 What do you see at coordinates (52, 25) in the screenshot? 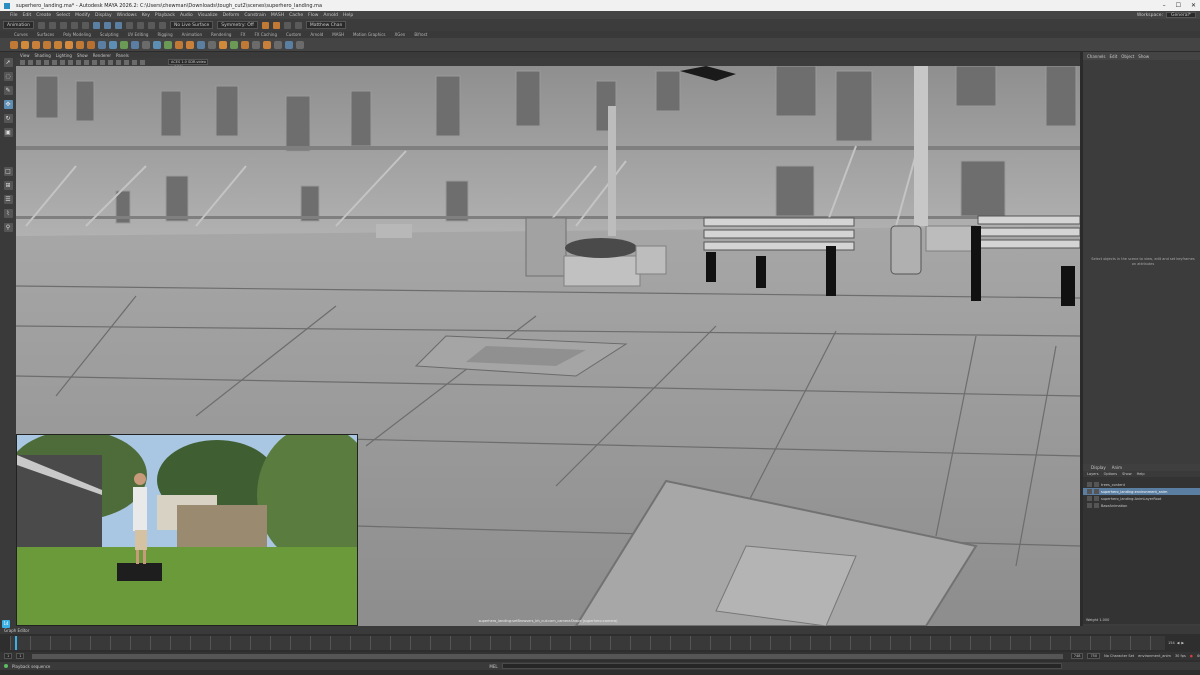
I see `open-scene-icon` at bounding box center [52, 25].